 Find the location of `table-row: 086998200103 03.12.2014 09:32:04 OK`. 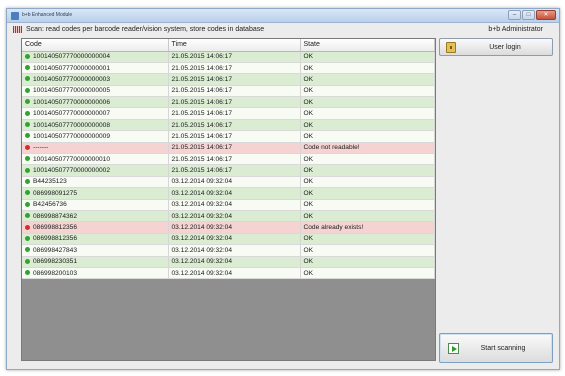

table-row: 086998200103 03.12.2014 09:32:04 OK is located at coordinates (228, 273).